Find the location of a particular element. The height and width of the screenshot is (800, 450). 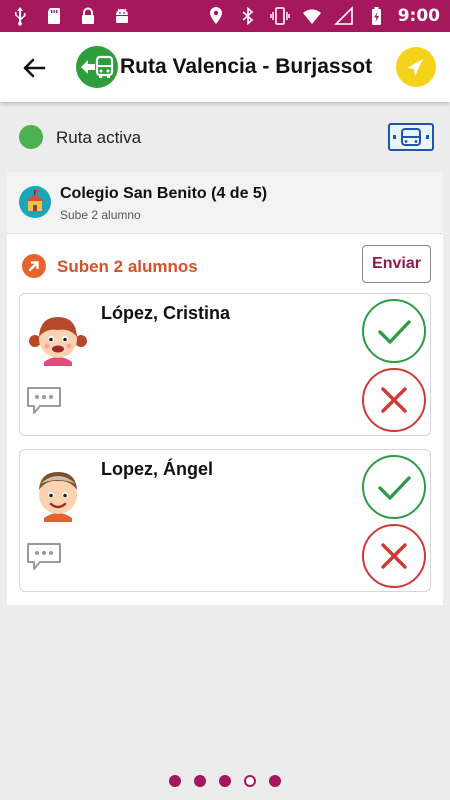

location-icon is located at coordinates (215, 15).